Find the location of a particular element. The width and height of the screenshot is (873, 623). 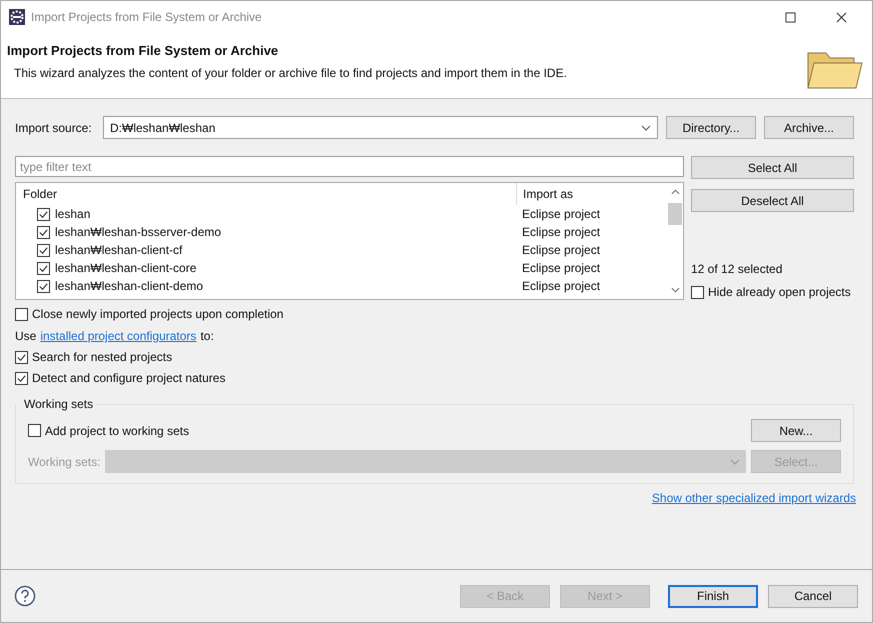

checkbox-label: Hide already open projects is located at coordinates (779, 292).